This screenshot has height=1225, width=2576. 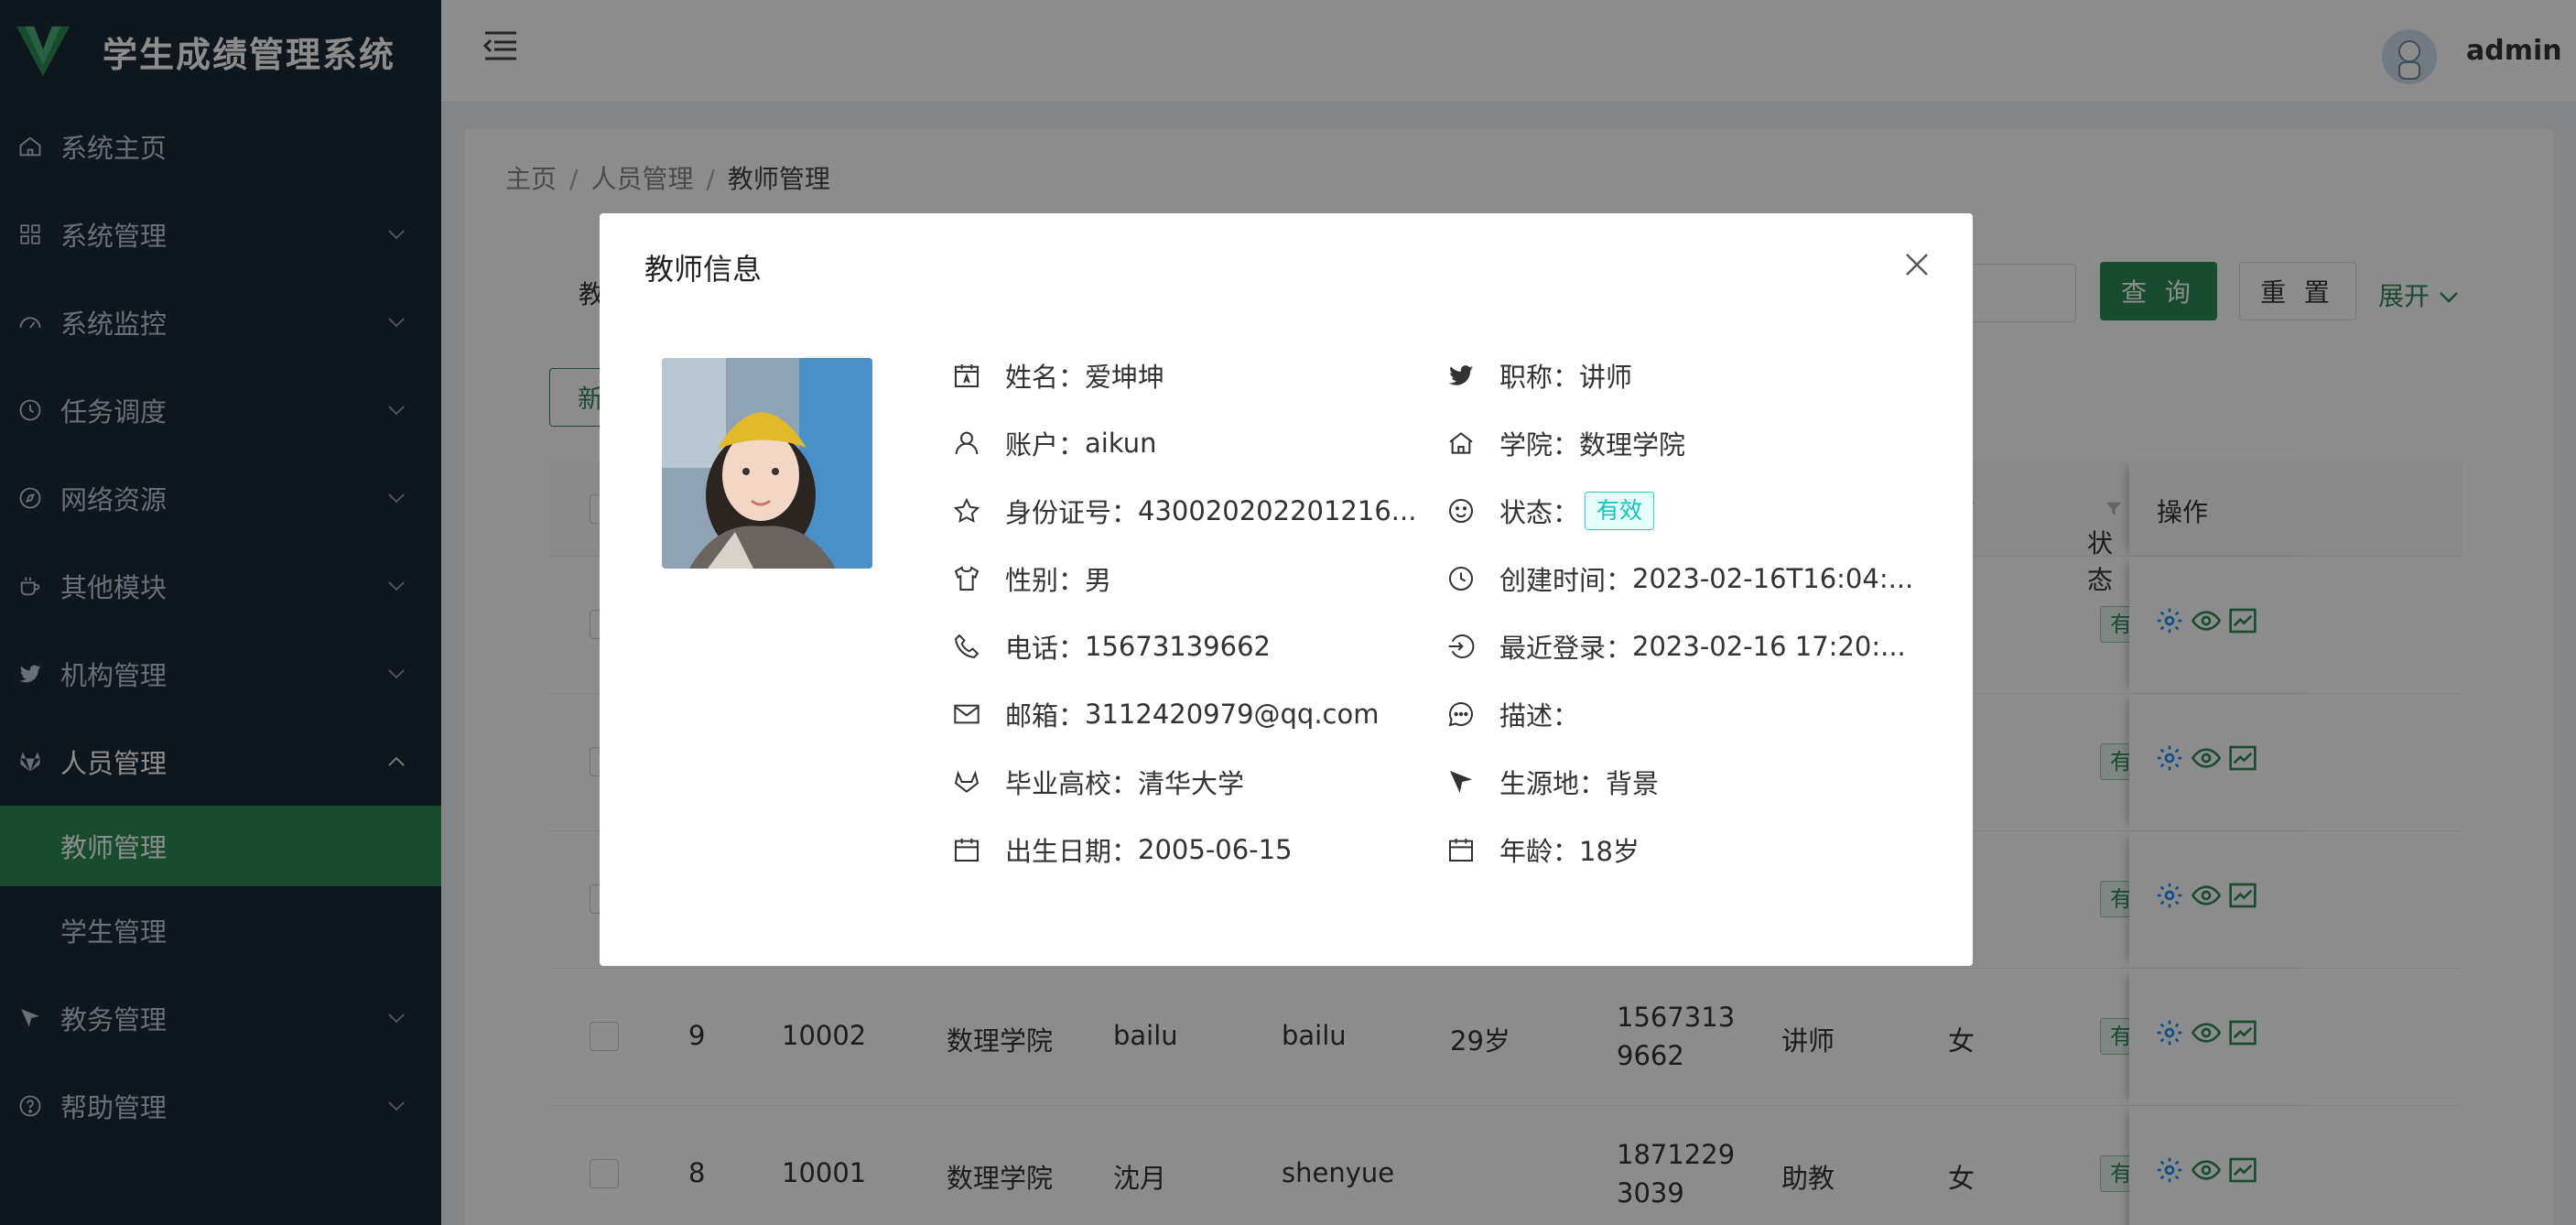 I want to click on field-gender: 性别：男, so click(x=1032, y=578).